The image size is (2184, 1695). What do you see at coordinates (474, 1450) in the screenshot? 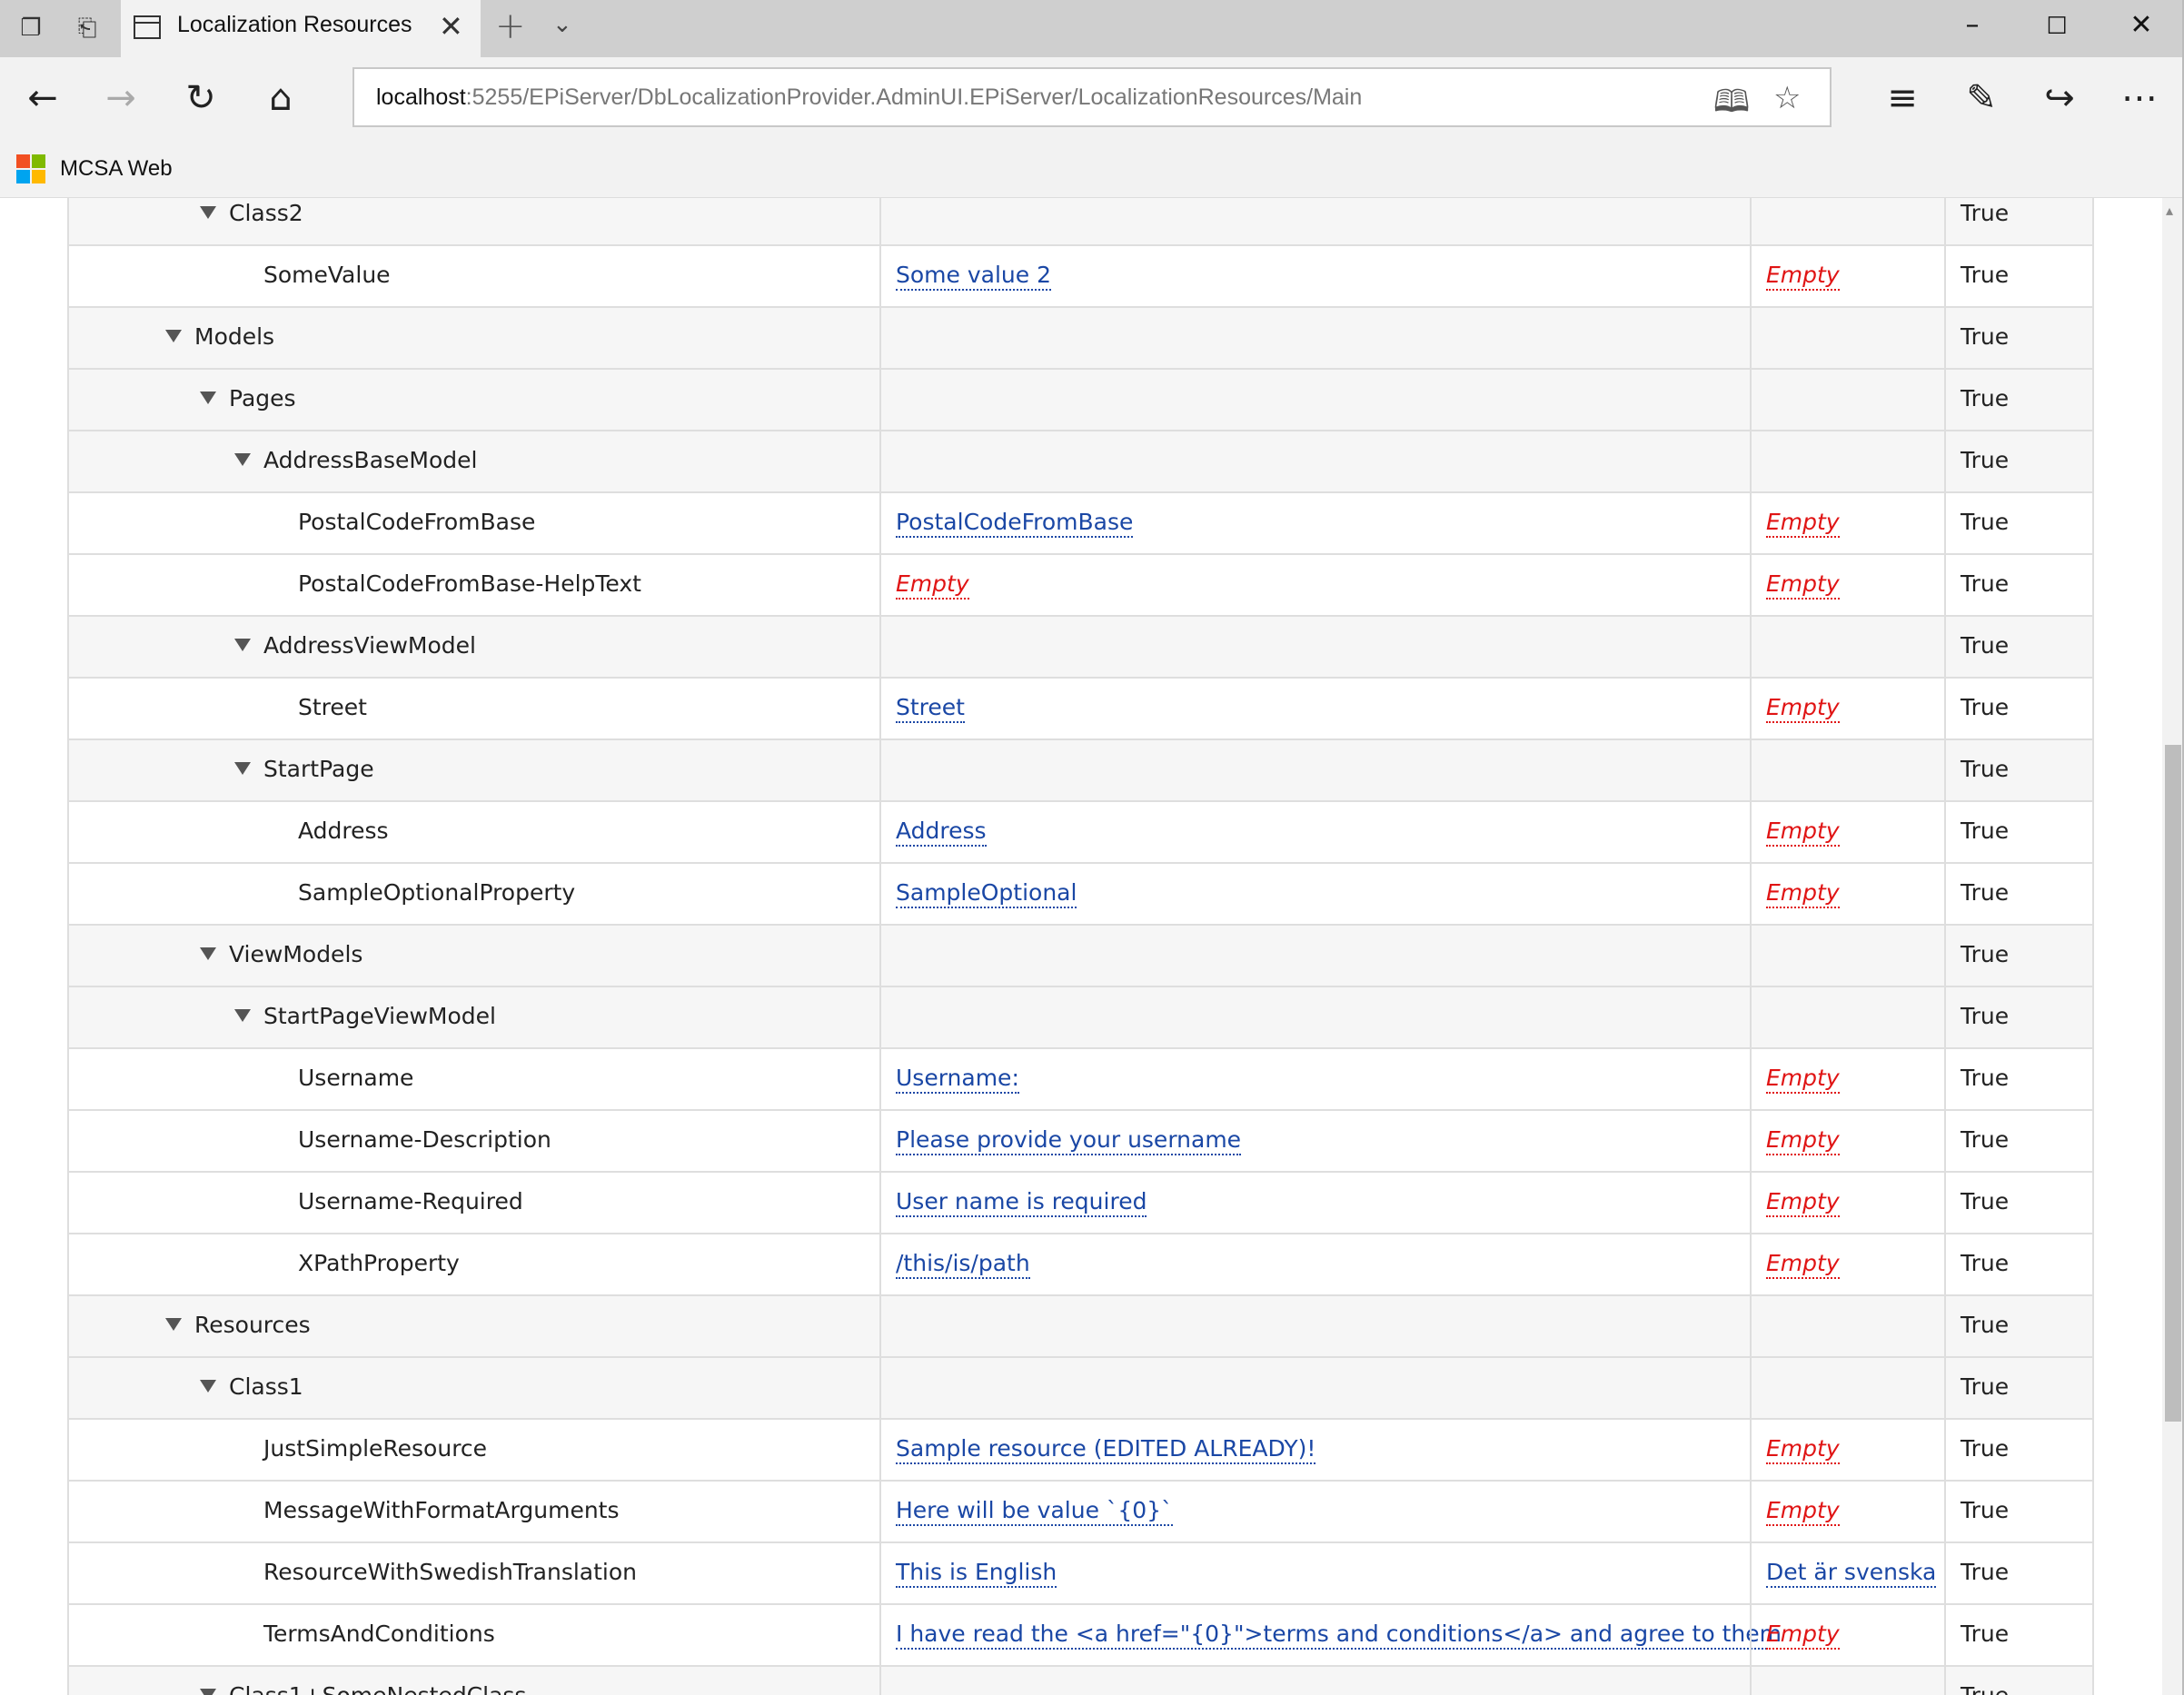
I see `resource-key-cell: JustSimpleResource` at bounding box center [474, 1450].